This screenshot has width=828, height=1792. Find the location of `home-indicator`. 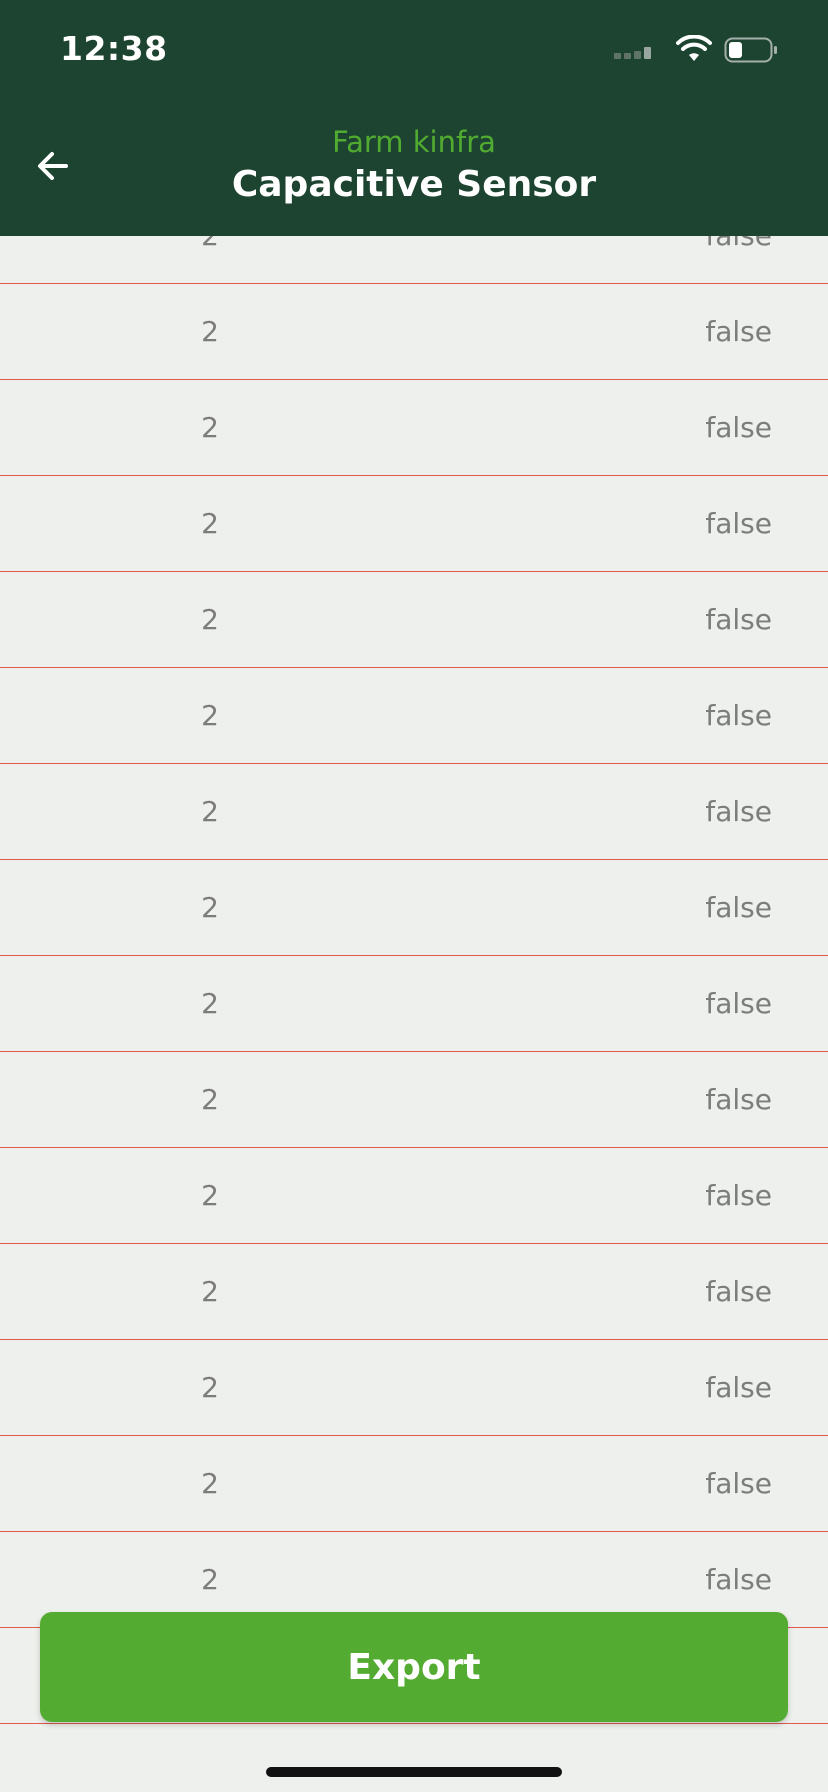

home-indicator is located at coordinates (414, 1772).